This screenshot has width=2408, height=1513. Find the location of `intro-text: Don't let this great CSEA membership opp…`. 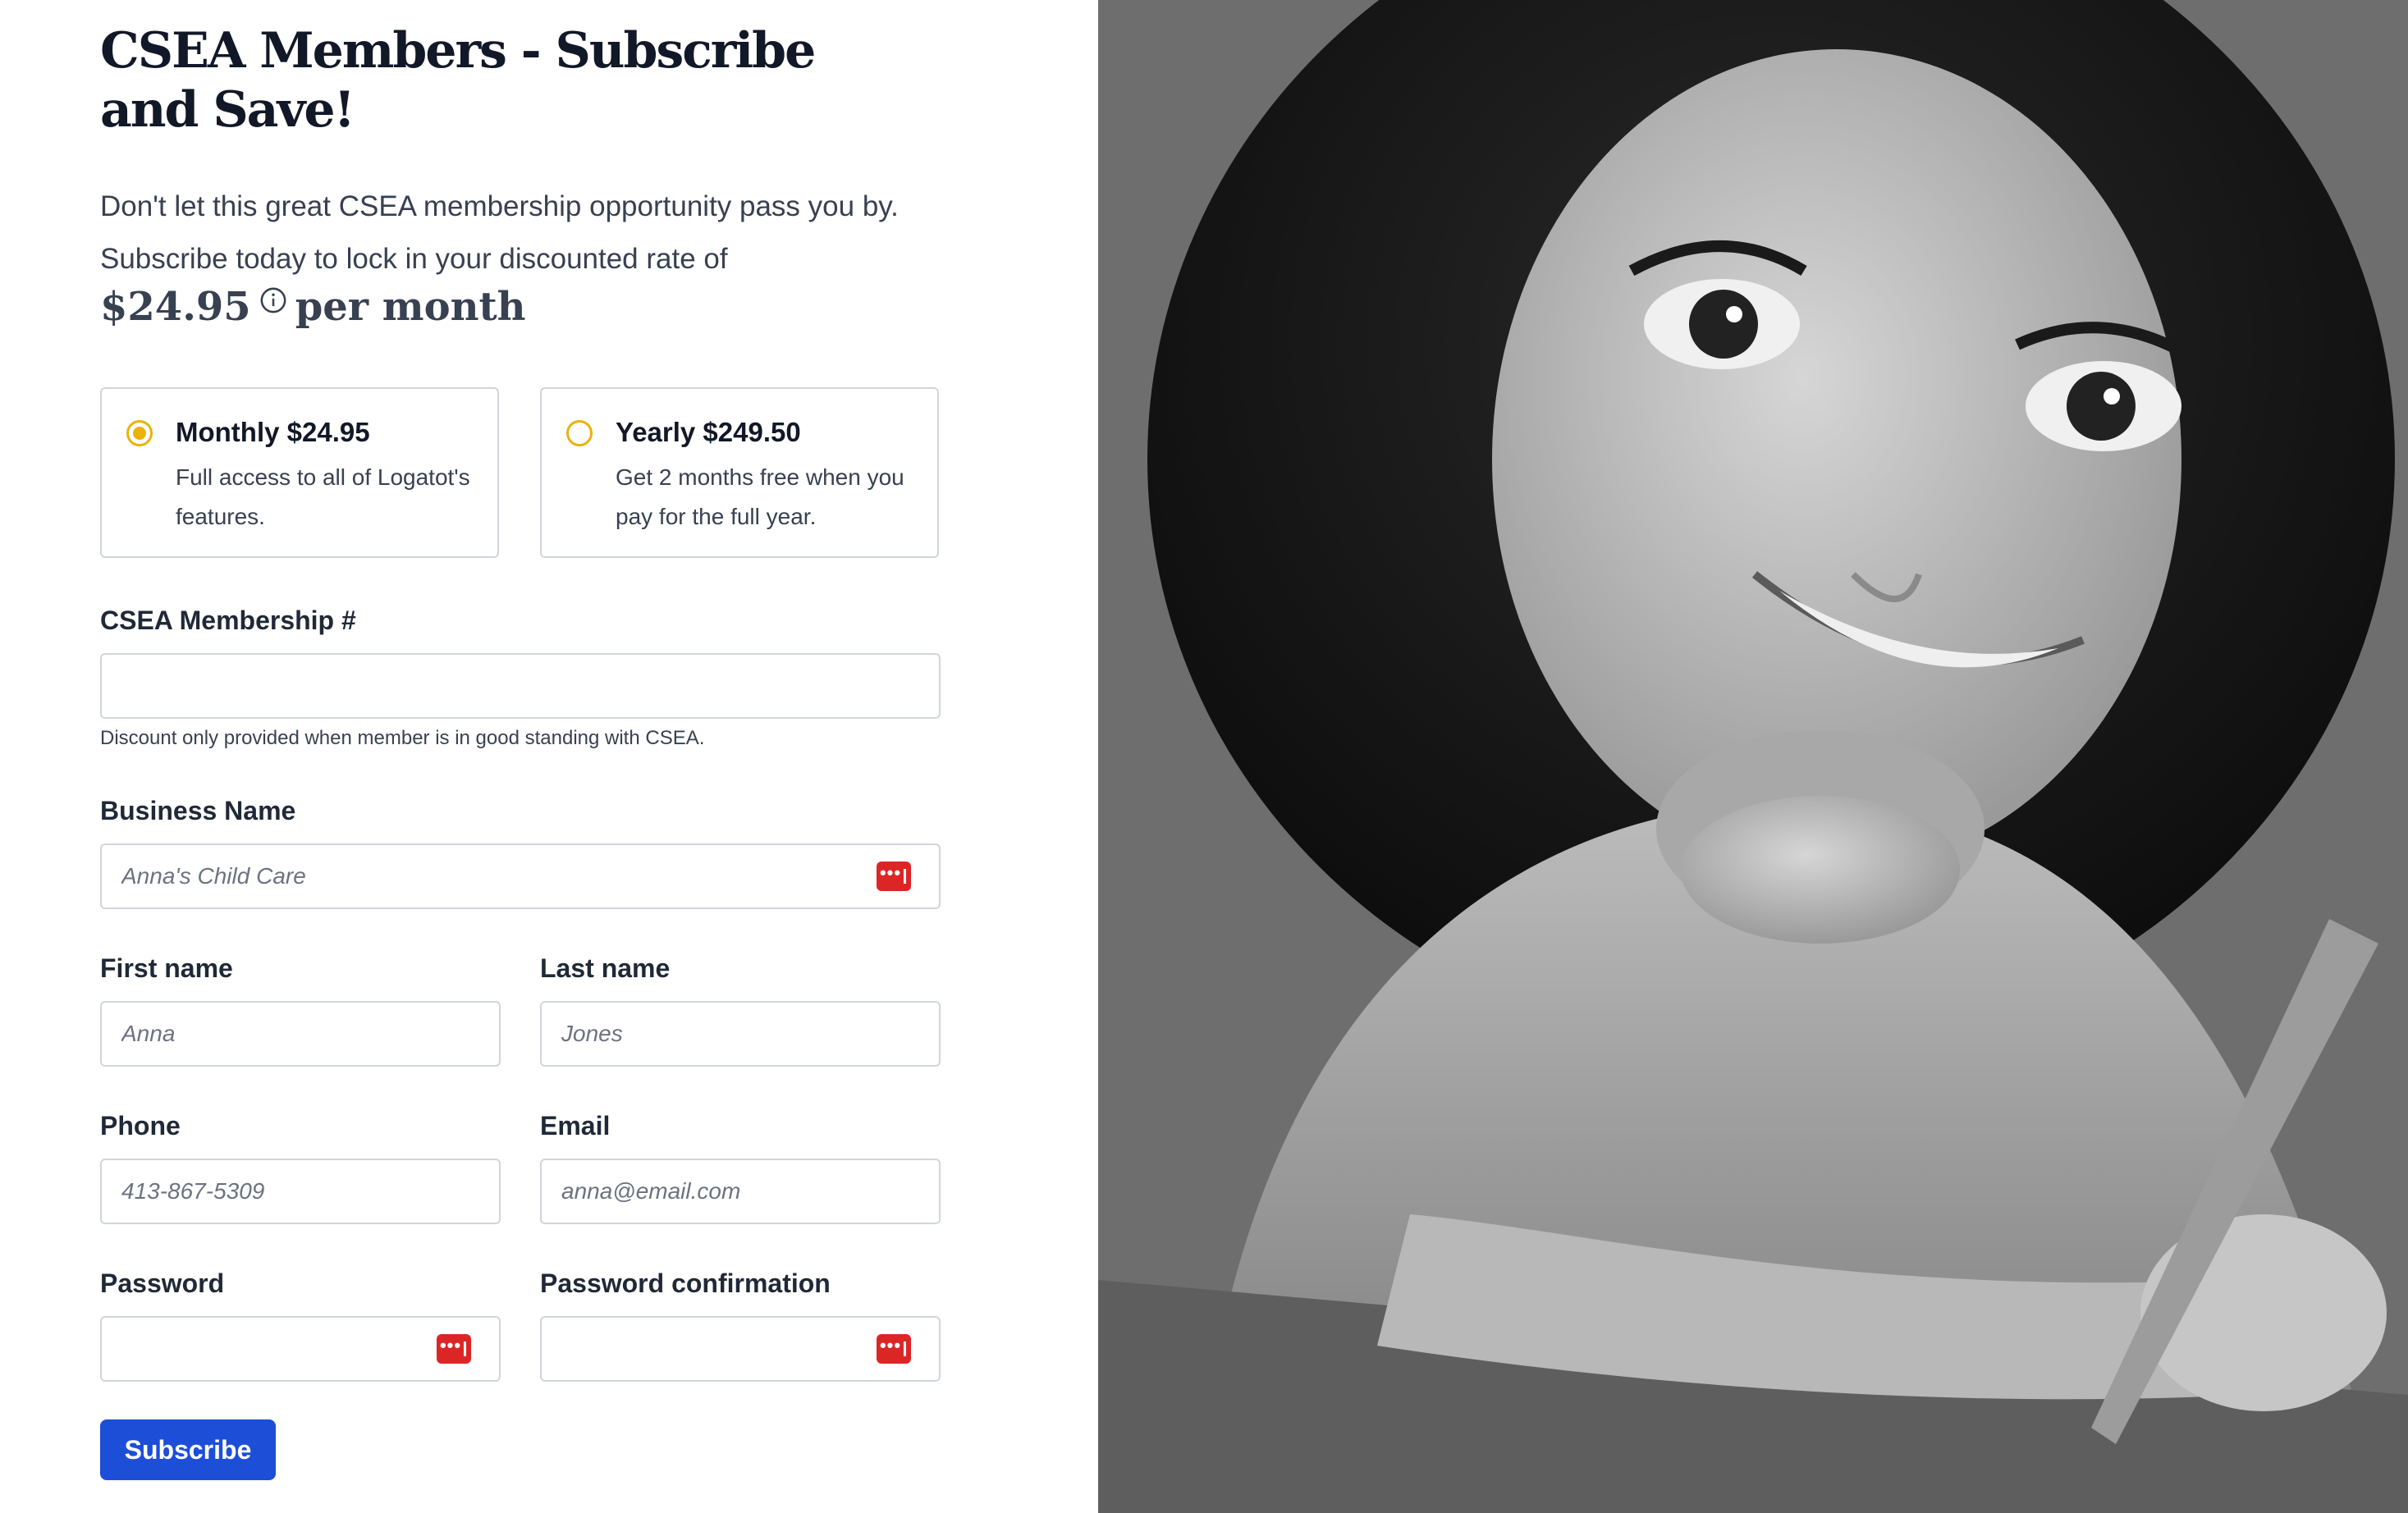

intro-text: Don't let this great CSEA membership opp… is located at coordinates (551, 233).